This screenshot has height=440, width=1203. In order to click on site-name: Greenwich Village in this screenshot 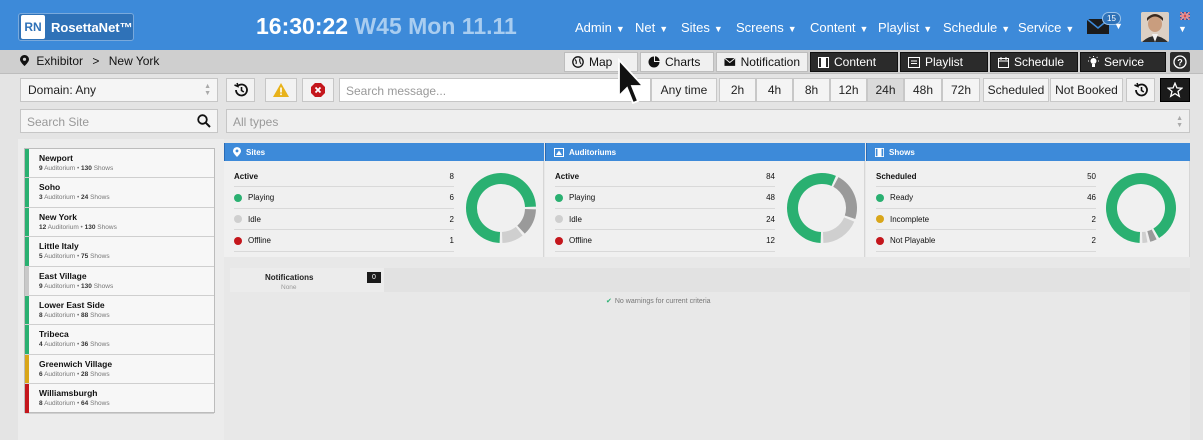, I will do `click(76, 363)`.